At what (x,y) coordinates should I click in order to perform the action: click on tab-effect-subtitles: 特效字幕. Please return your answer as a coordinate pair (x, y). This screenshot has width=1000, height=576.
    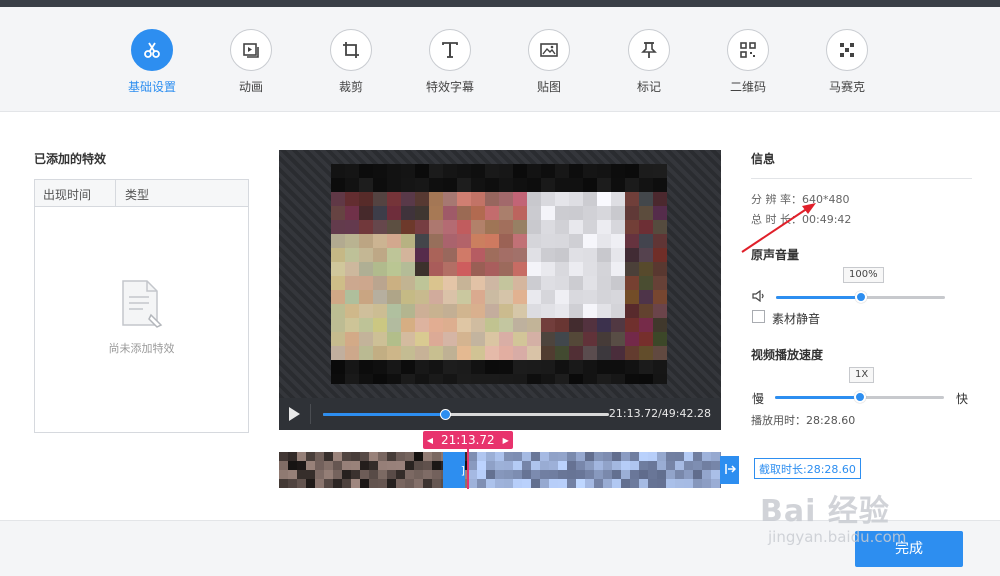
    Looking at the image, I should click on (450, 62).